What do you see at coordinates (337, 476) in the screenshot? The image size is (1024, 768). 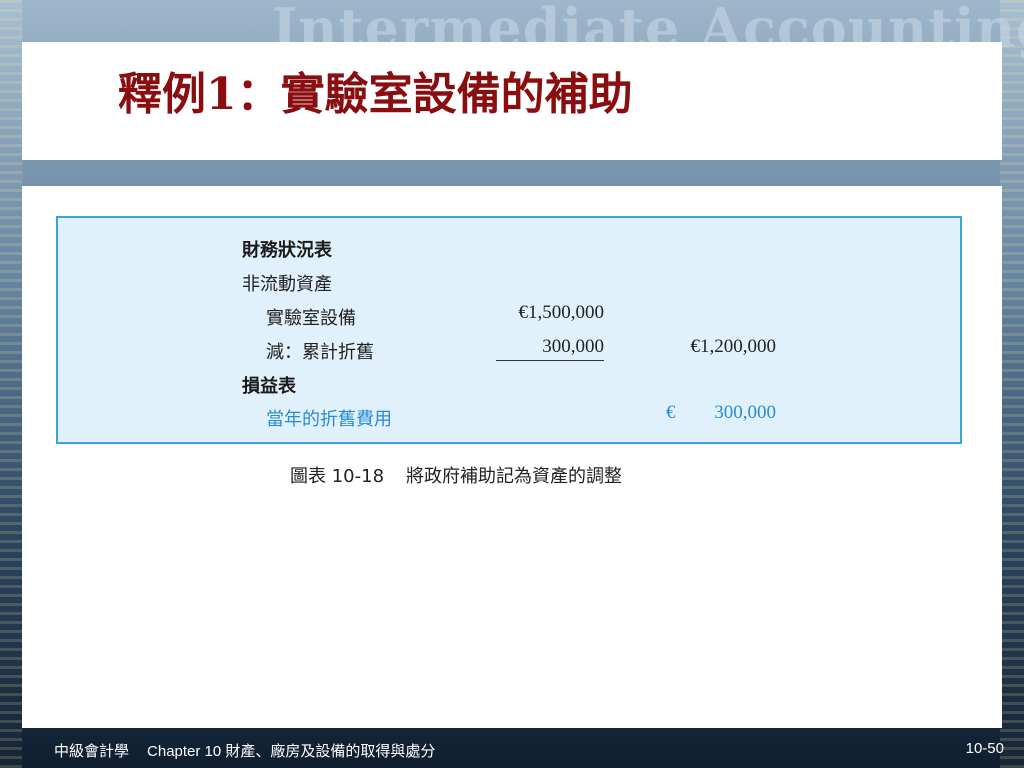 I see `exhibit-caption-number: 圖表 10-18` at bounding box center [337, 476].